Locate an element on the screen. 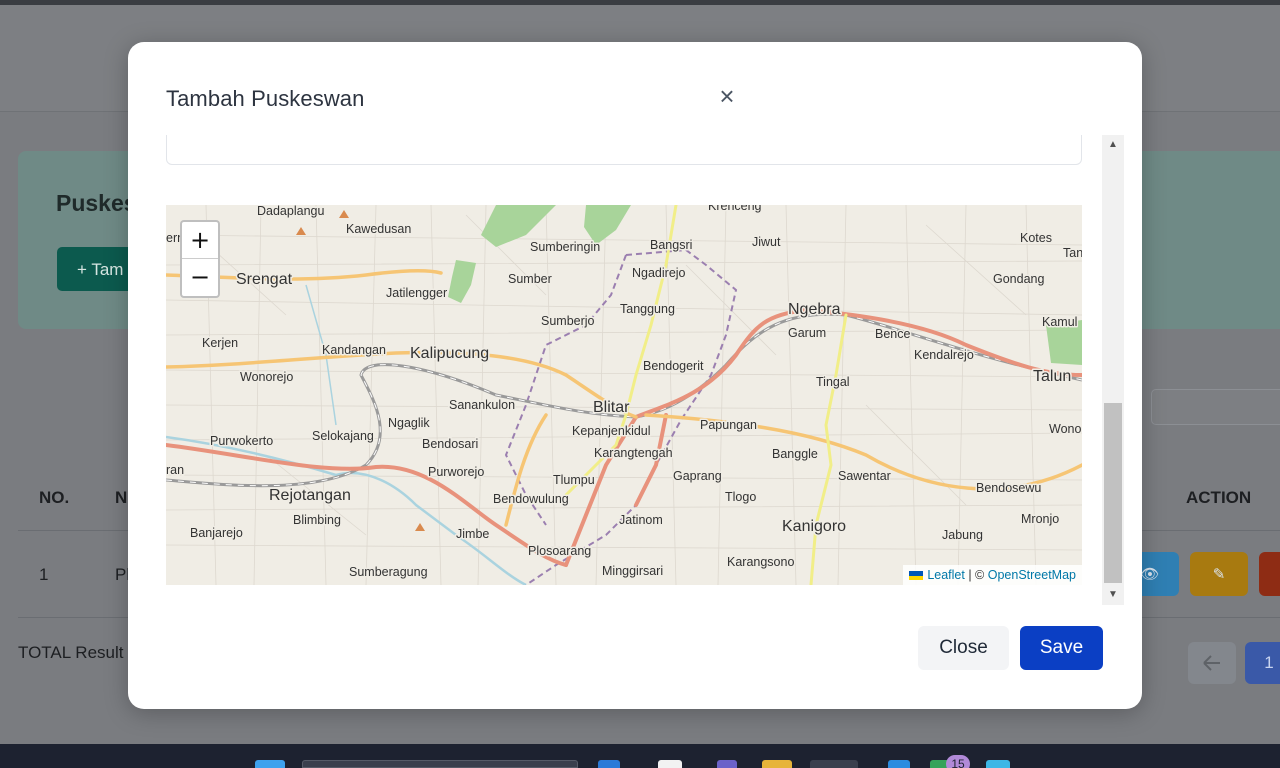  ukraine-flag-icon is located at coordinates (916, 575).